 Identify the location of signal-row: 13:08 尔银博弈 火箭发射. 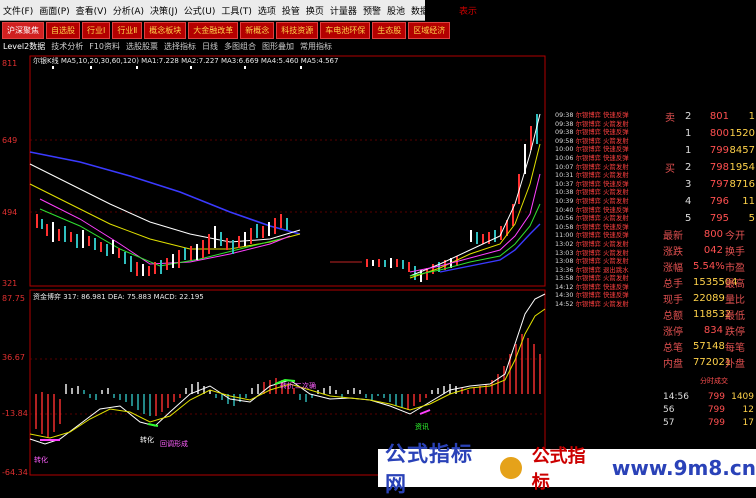
(610, 261).